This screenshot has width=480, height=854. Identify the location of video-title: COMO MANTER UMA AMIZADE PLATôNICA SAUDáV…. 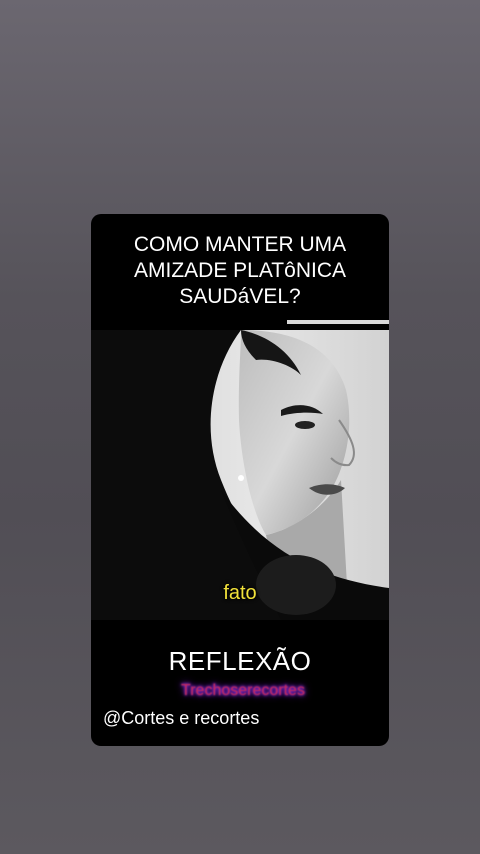
(240, 271).